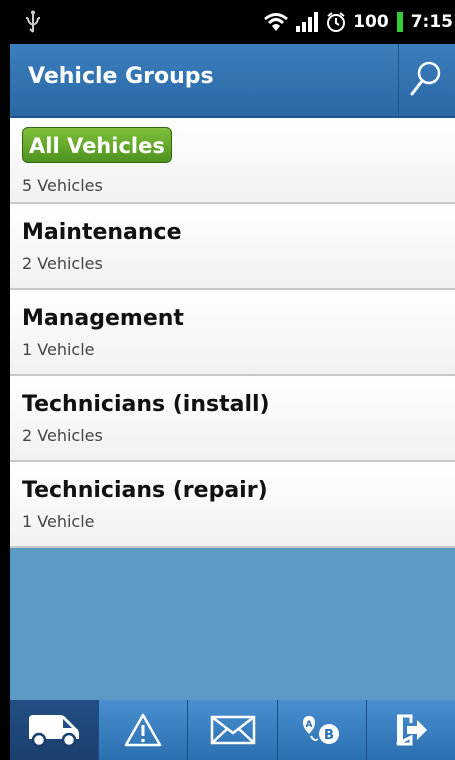 Image resolution: width=455 pixels, height=760 pixels. I want to click on route-ab-icon: A B, so click(320, 730).